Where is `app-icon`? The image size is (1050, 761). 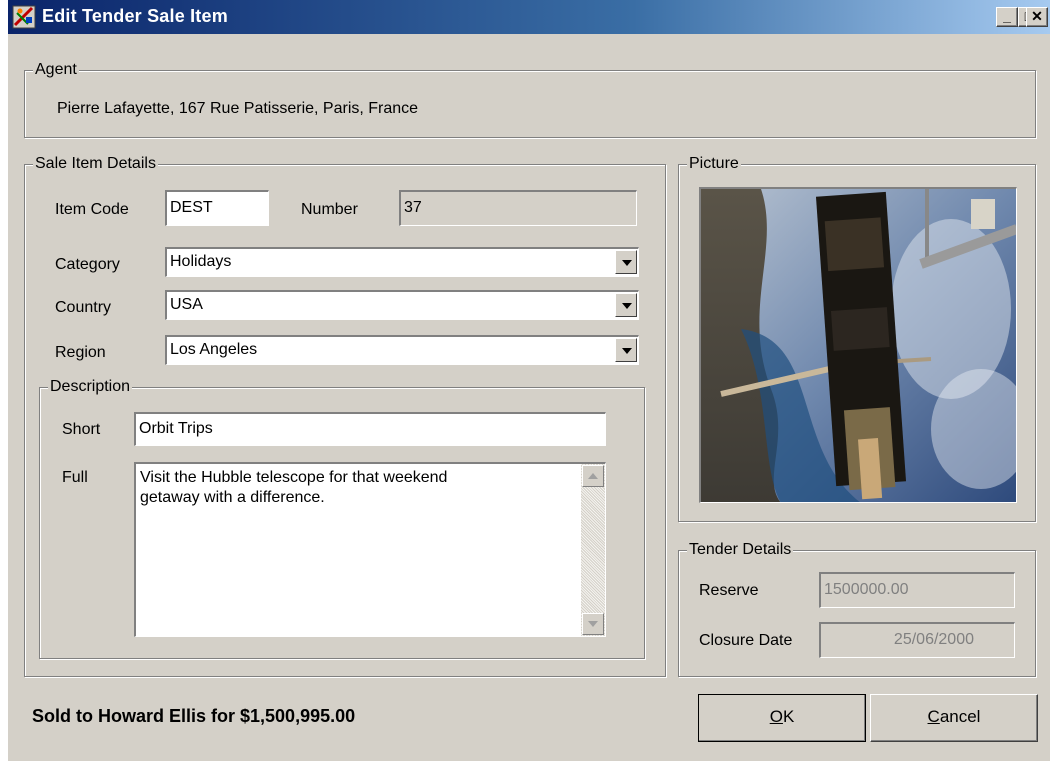 app-icon is located at coordinates (24, 17).